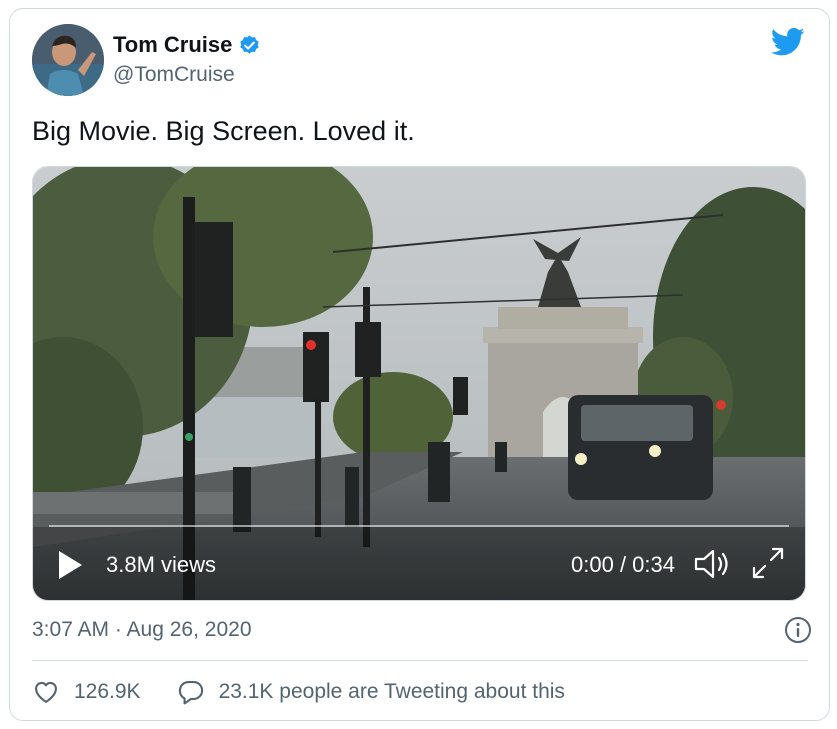  What do you see at coordinates (768, 563) in the screenshot?
I see `fullscreen-icon` at bounding box center [768, 563].